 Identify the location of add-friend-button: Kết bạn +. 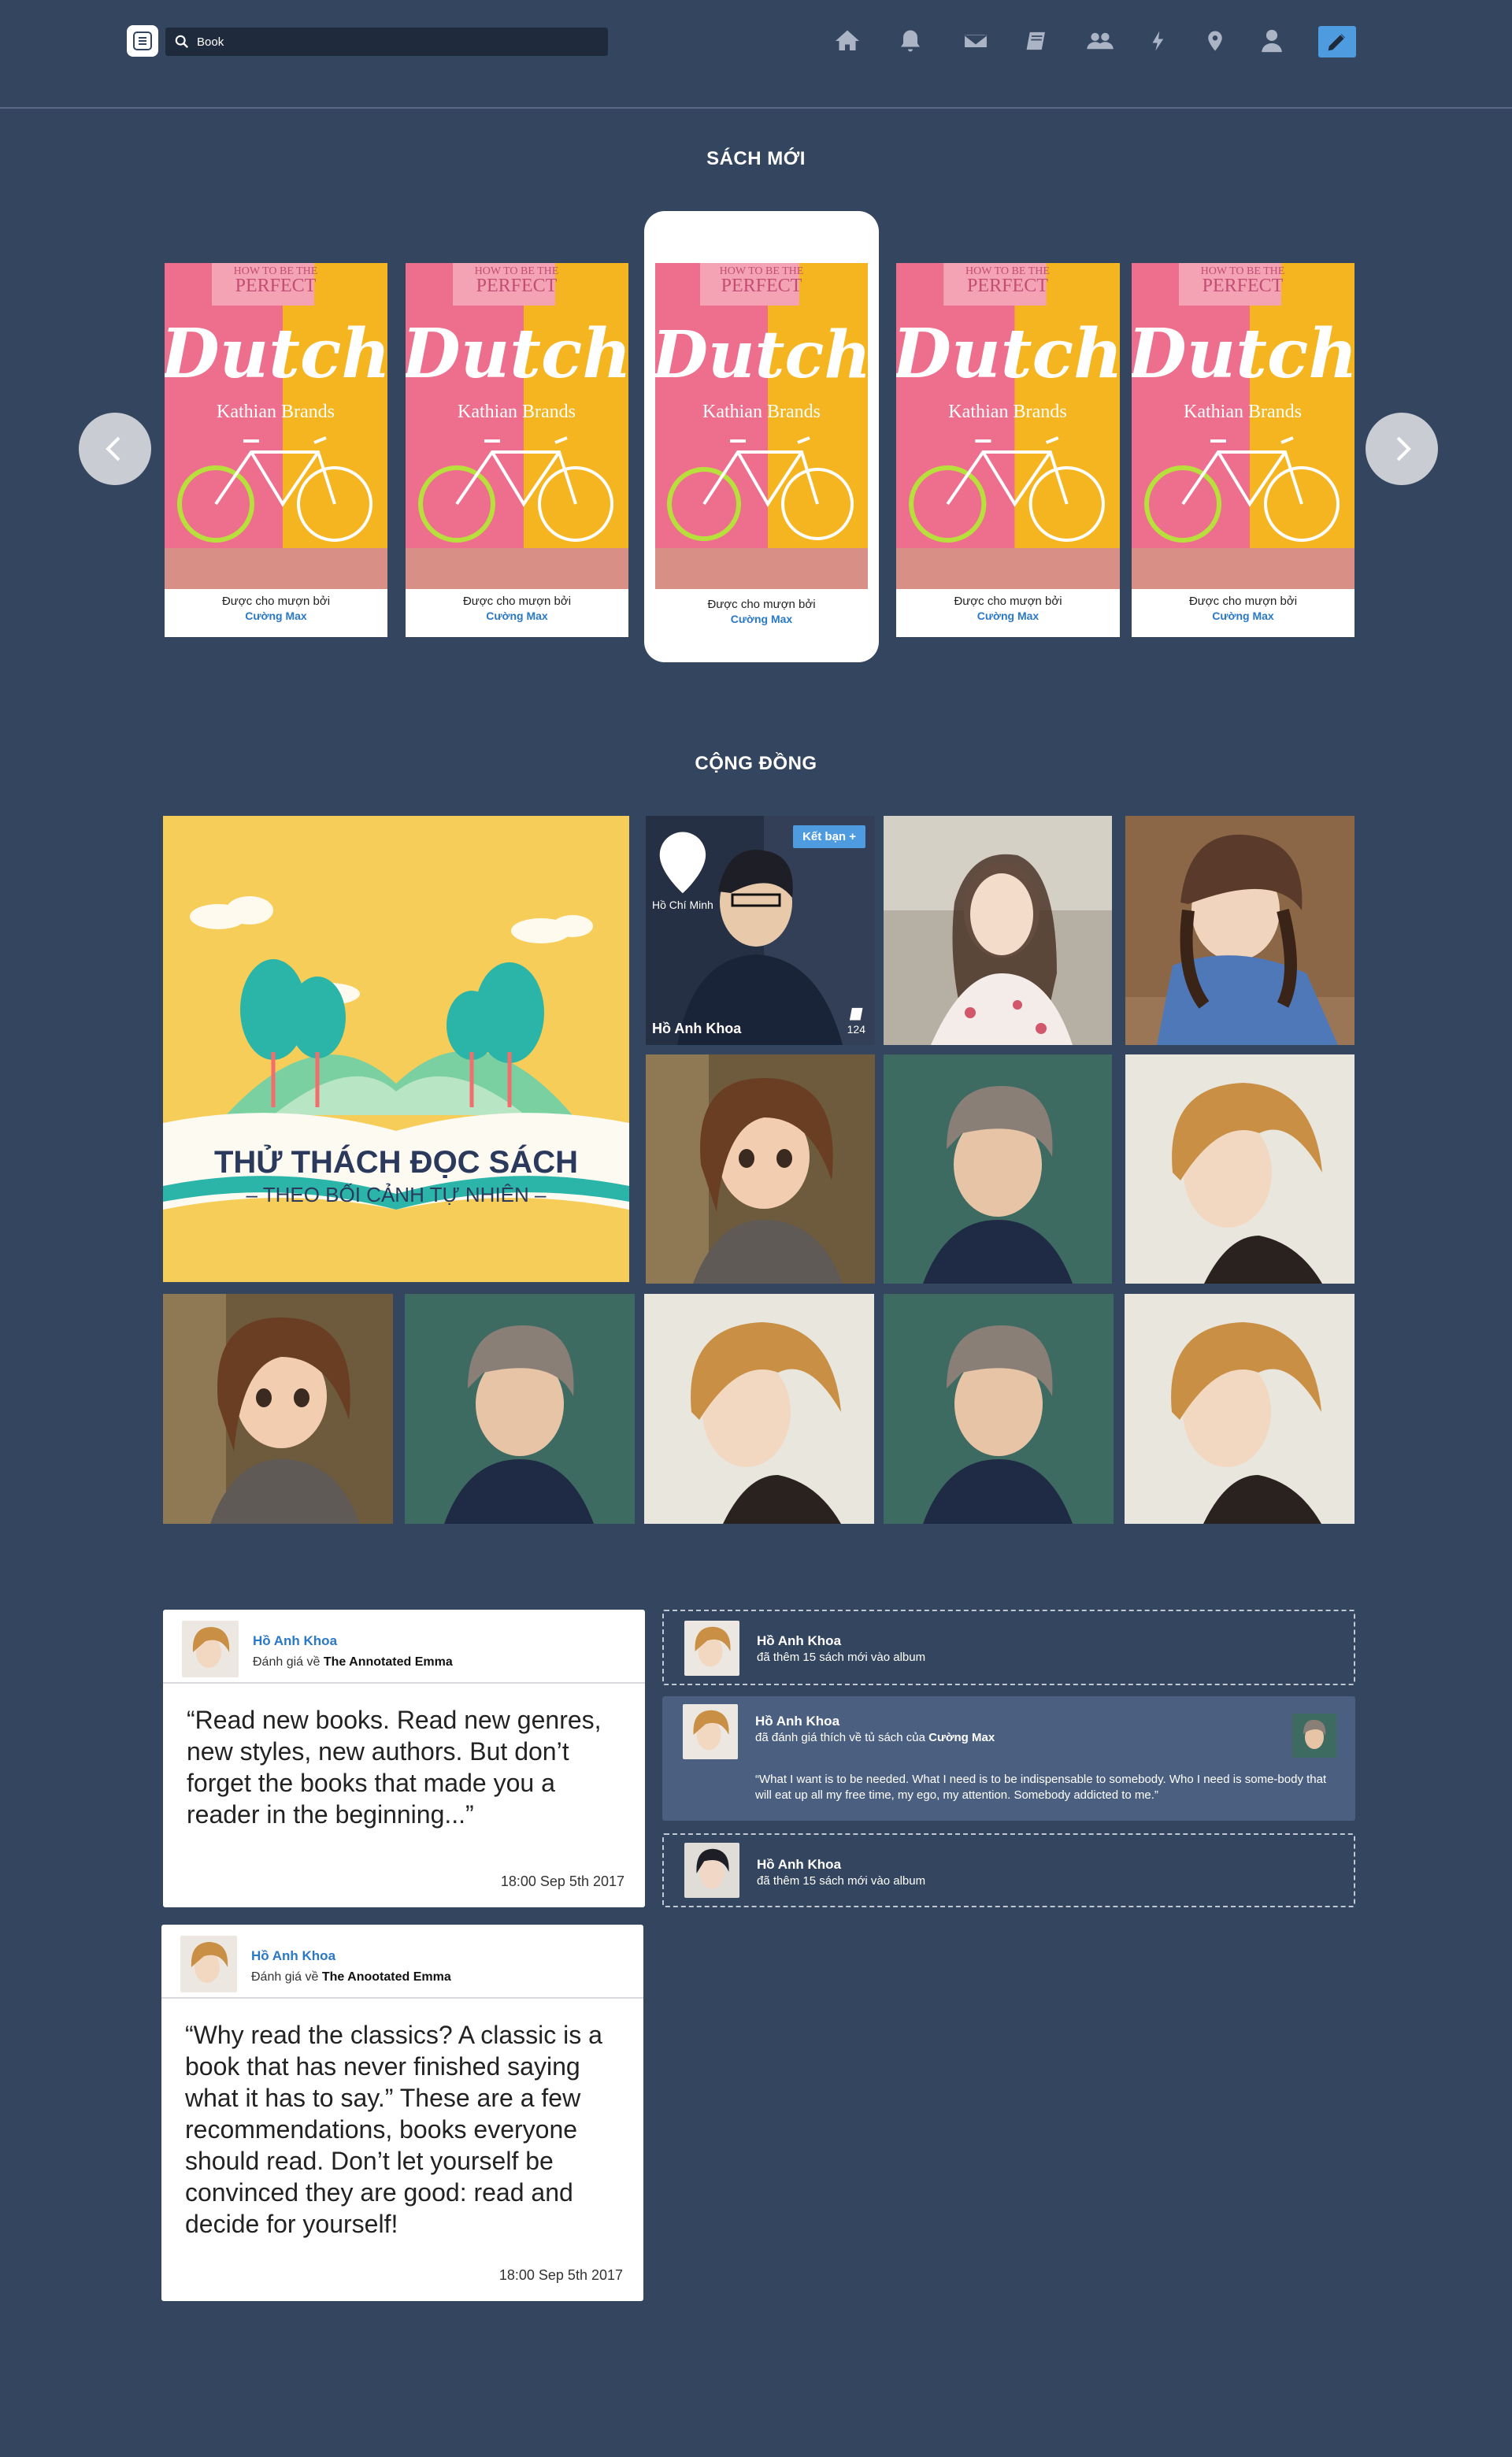
(829, 836).